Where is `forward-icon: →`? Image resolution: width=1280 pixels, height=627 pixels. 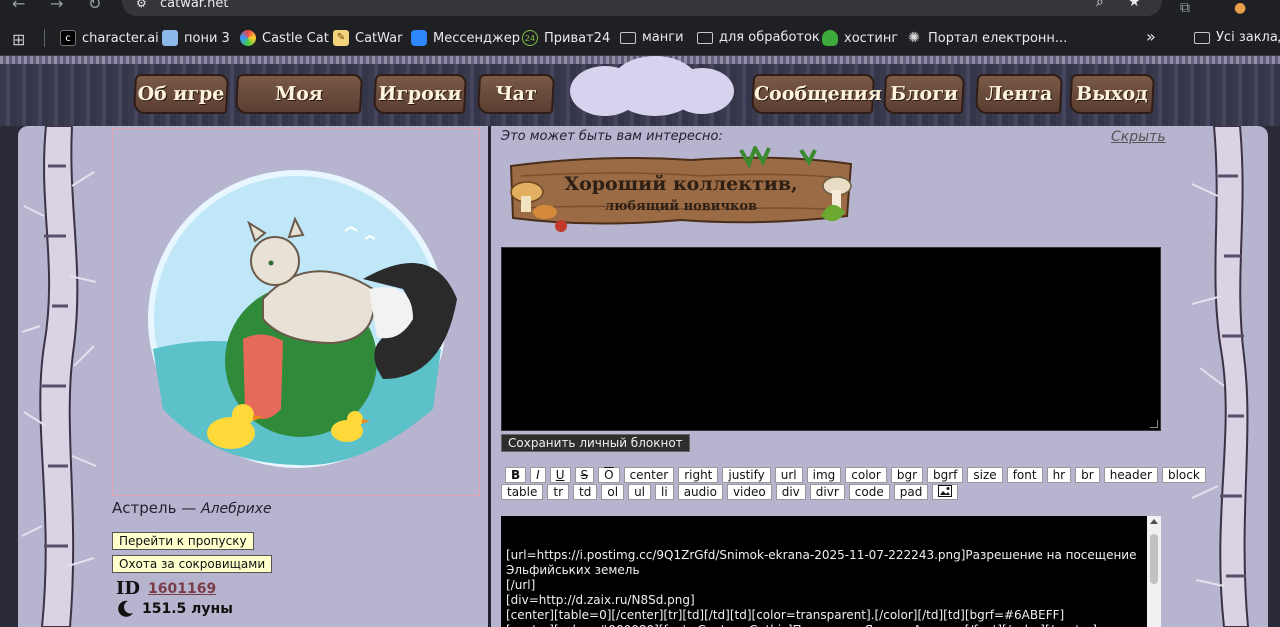 forward-icon: → is located at coordinates (56, 6).